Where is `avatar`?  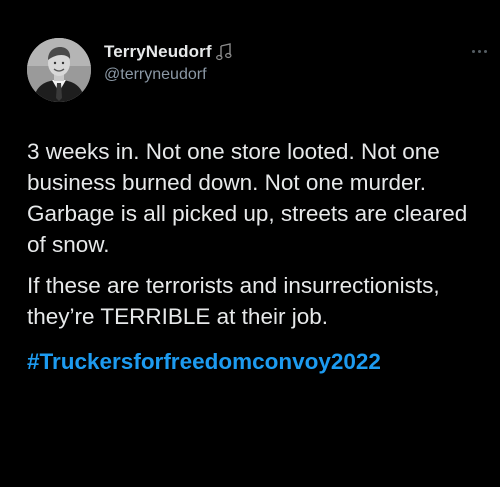 avatar is located at coordinates (59, 70).